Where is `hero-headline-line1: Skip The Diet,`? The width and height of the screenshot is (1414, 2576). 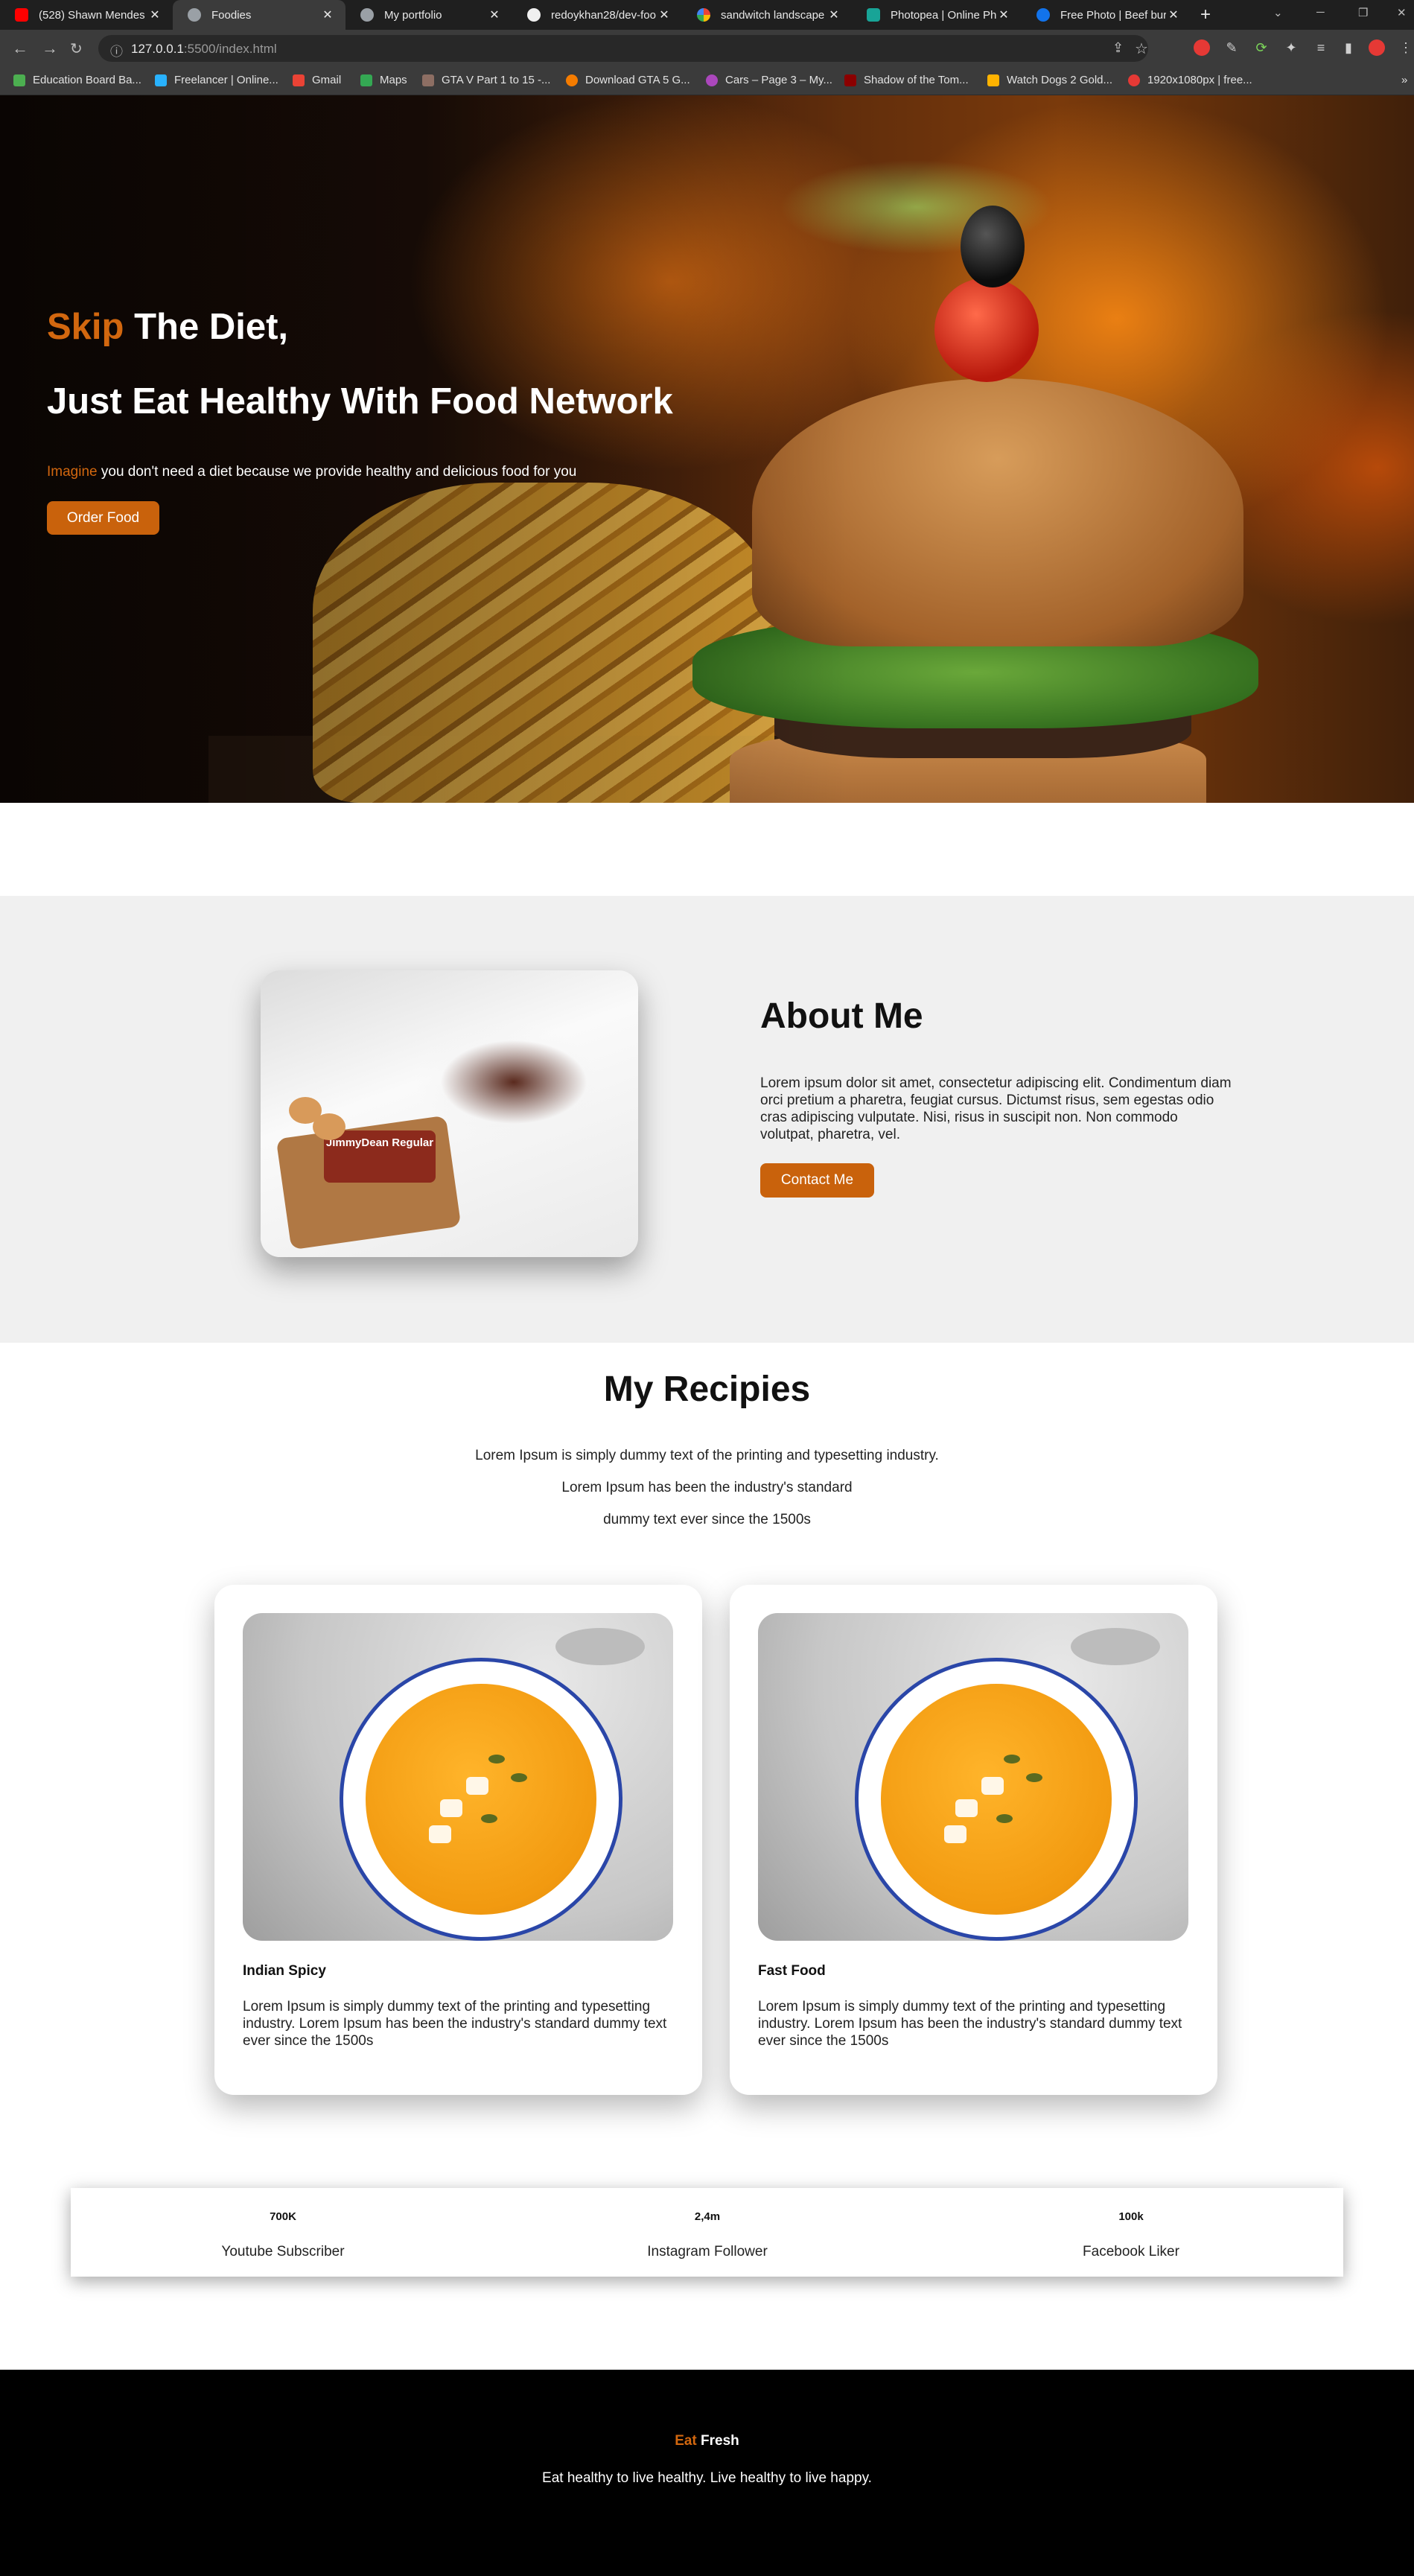
hero-headline-line1: Skip The Diet, is located at coordinates (167, 327).